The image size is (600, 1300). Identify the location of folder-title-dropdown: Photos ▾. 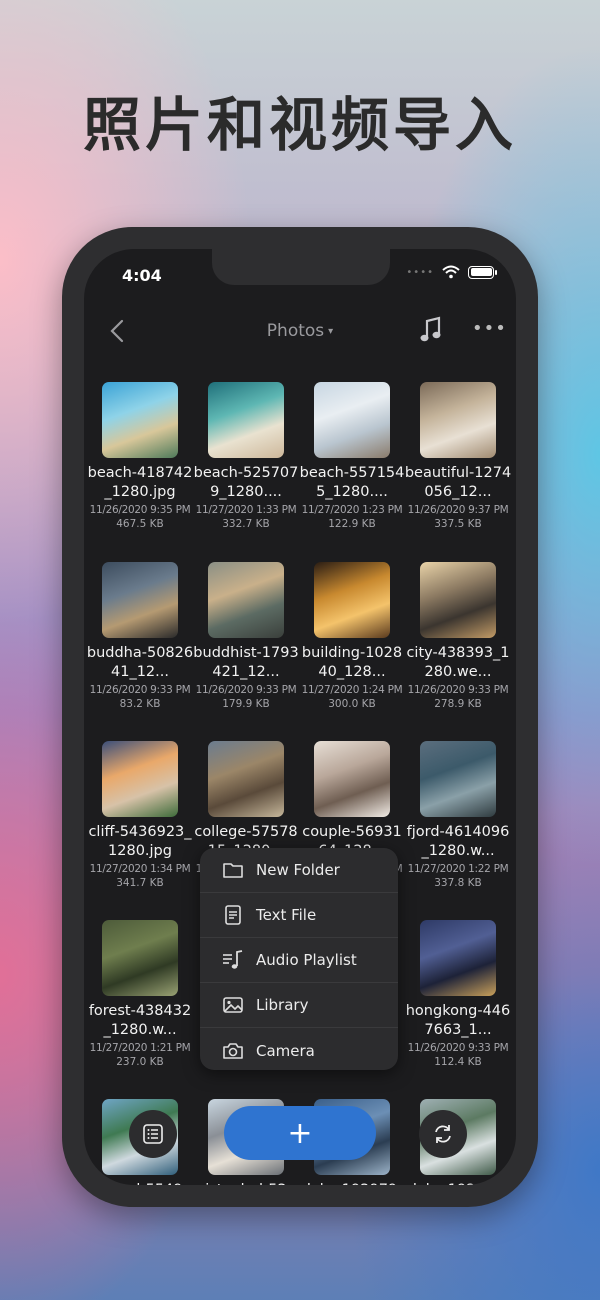
(300, 331).